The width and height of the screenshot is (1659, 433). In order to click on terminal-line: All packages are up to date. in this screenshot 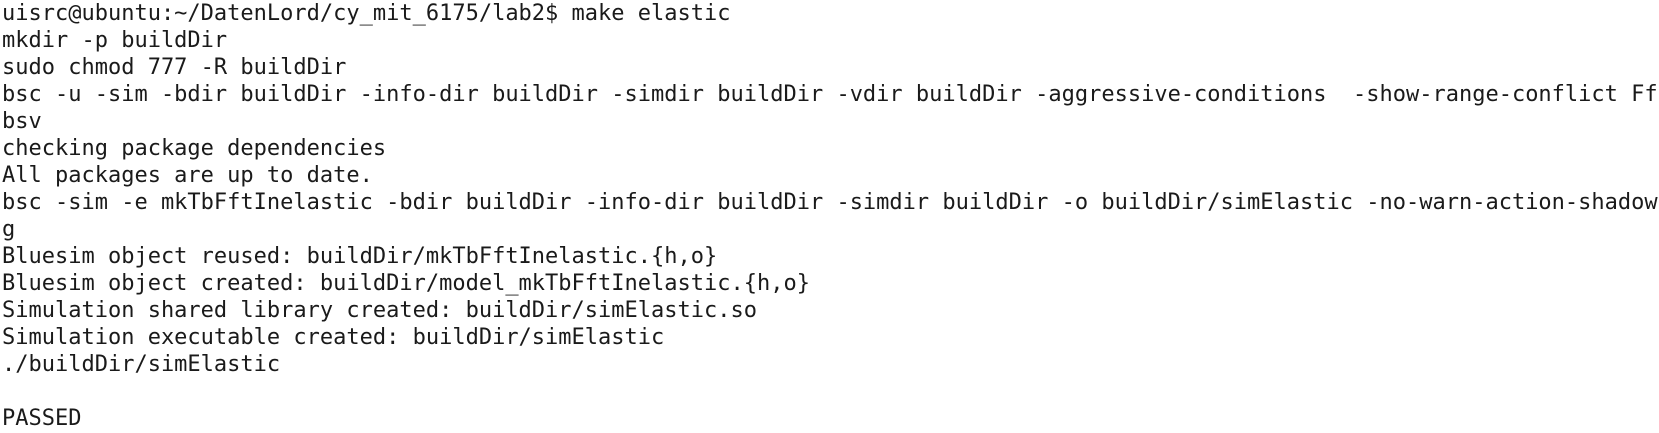, I will do `click(187, 175)`.